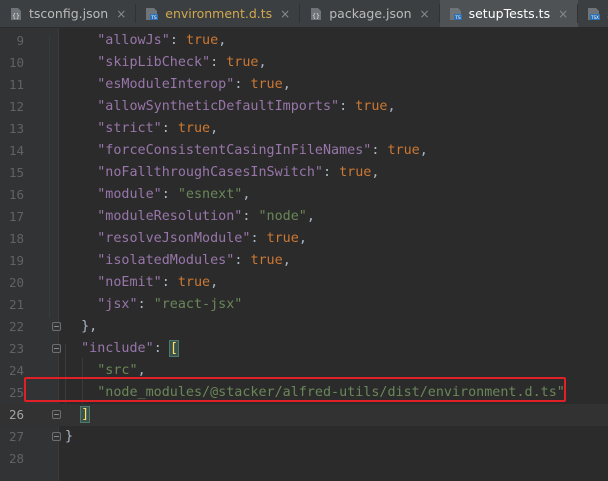 This screenshot has width=608, height=481. I want to click on code-text: "isolatedModules": true,, so click(178, 261).